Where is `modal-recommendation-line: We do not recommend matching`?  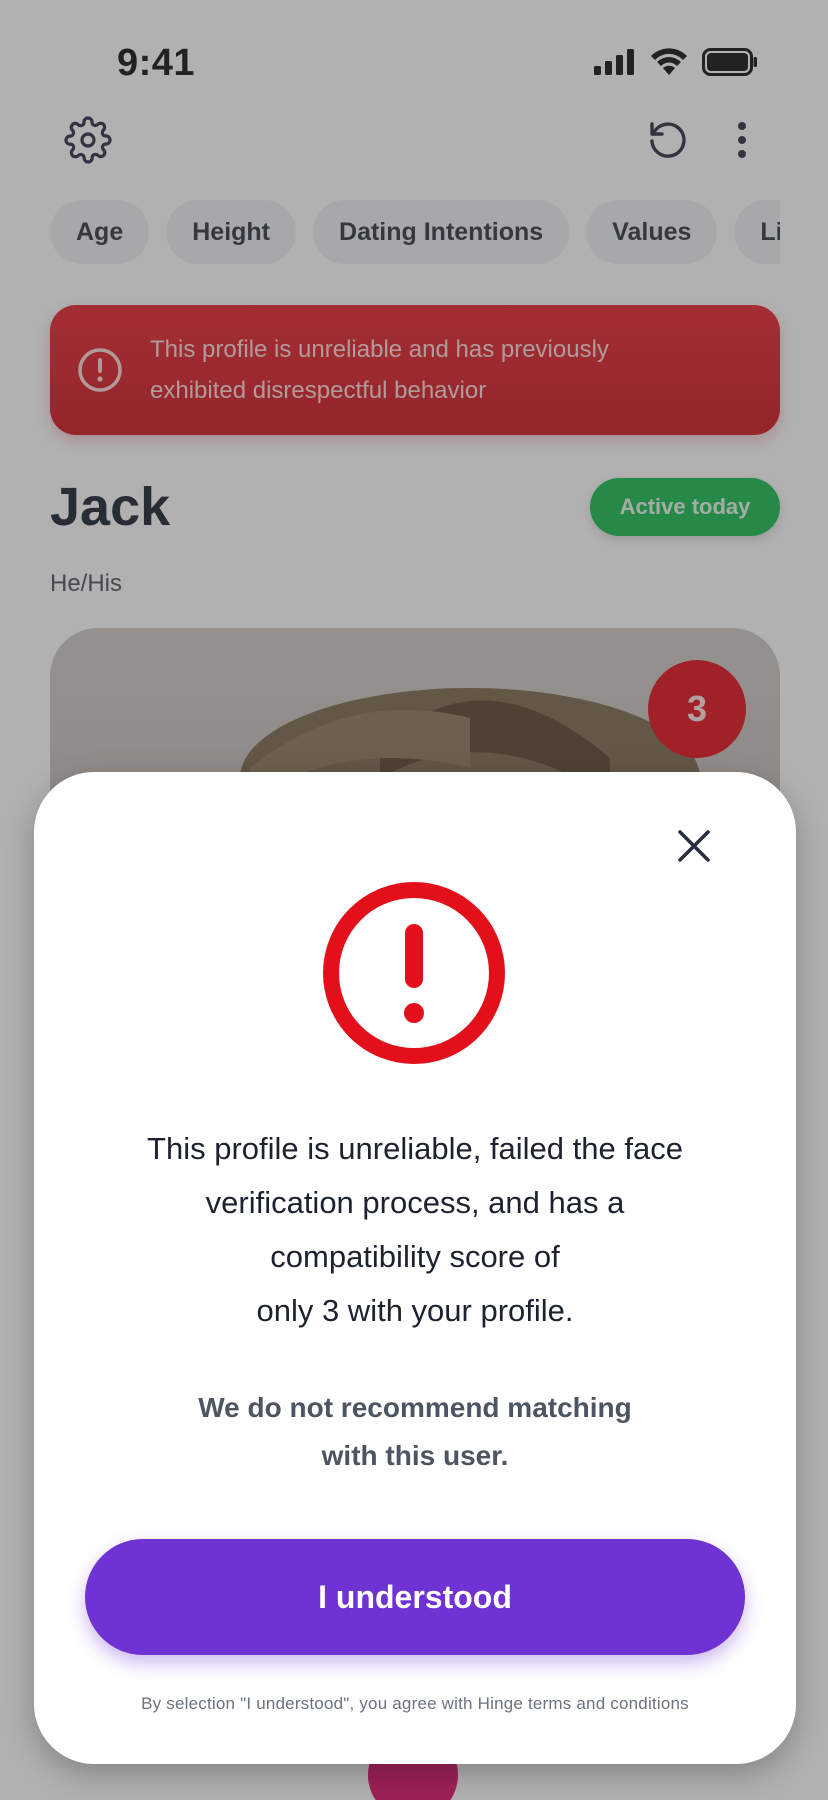
modal-recommendation-line: We do not recommend matching is located at coordinates (415, 1407).